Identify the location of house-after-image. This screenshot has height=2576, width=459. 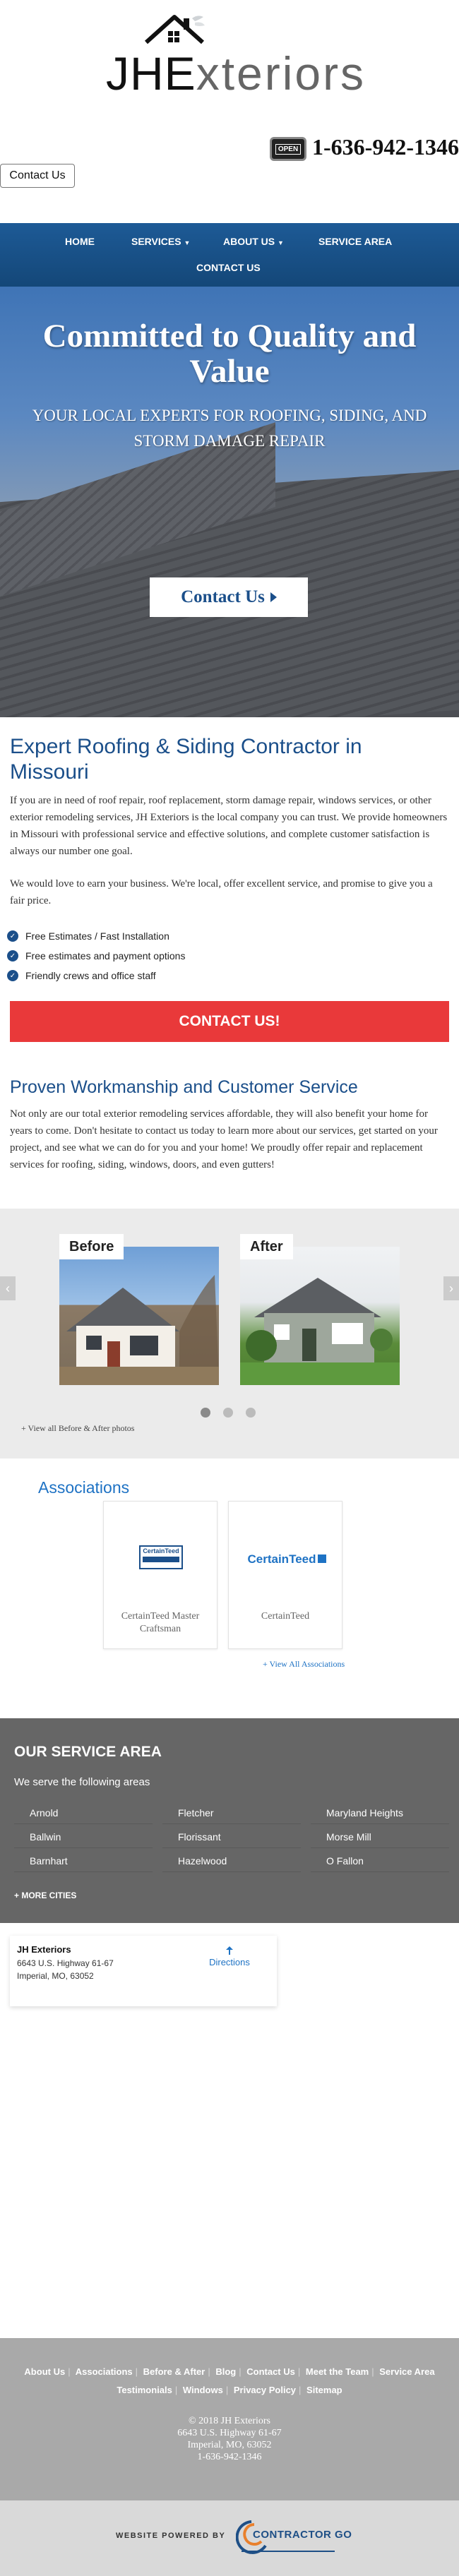
(320, 1331).